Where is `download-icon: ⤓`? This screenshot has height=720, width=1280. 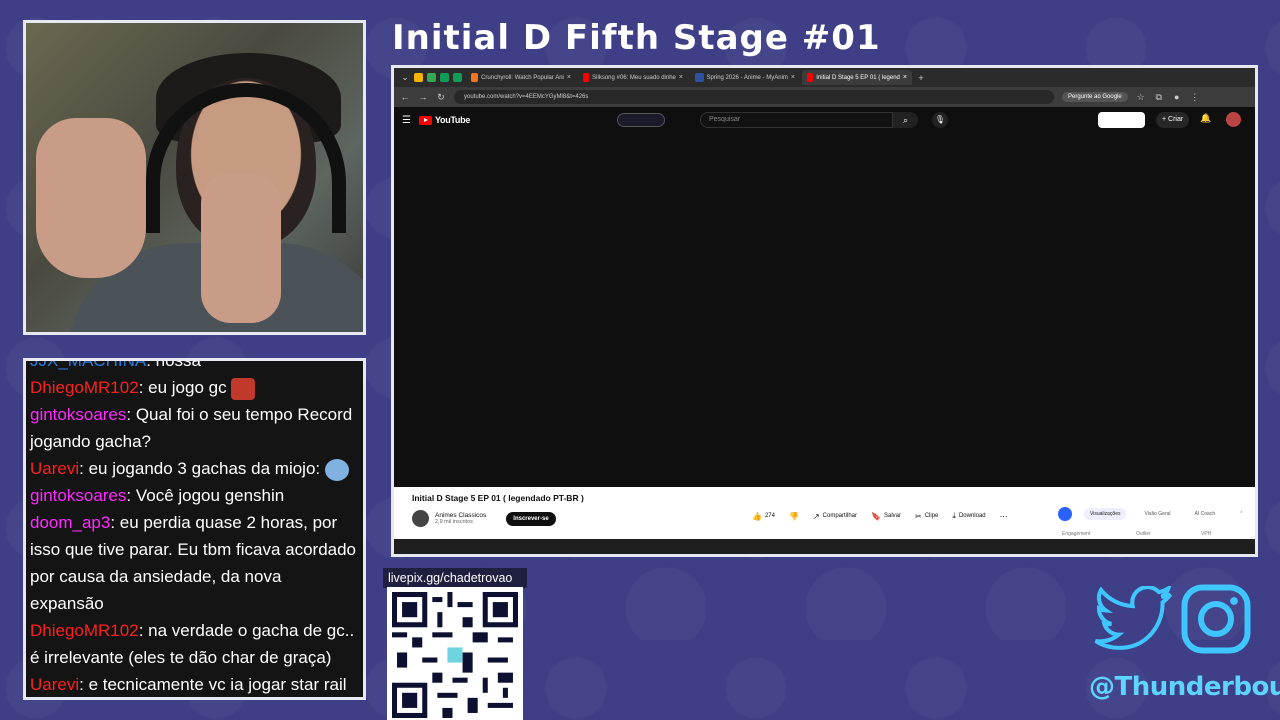
download-icon: ⤓ is located at coordinates (954, 515).